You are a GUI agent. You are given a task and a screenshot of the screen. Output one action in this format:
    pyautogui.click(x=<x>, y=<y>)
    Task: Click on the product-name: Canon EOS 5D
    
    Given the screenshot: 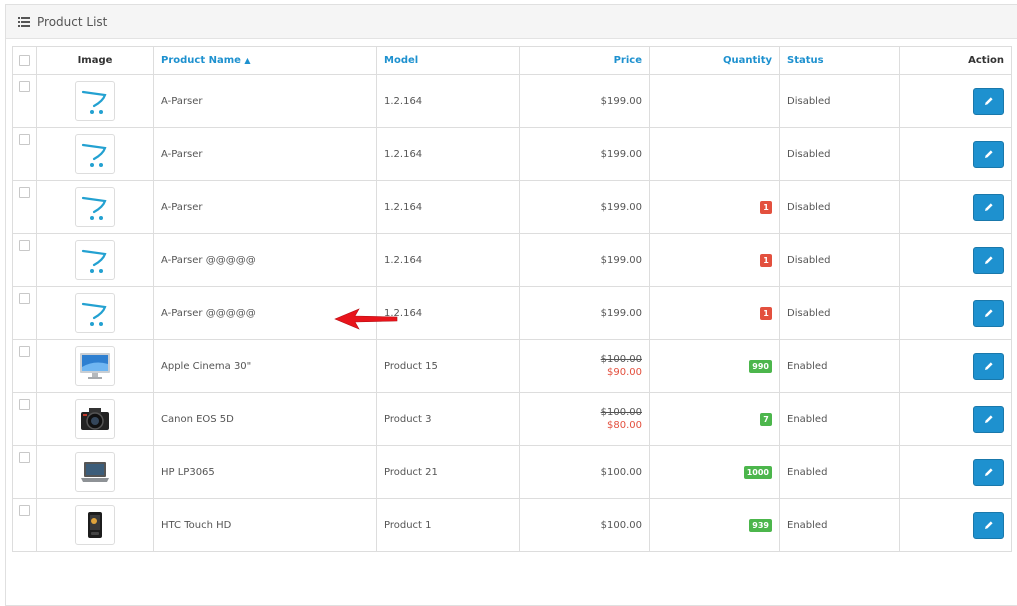 What is the action you would take?
    pyautogui.click(x=265, y=419)
    